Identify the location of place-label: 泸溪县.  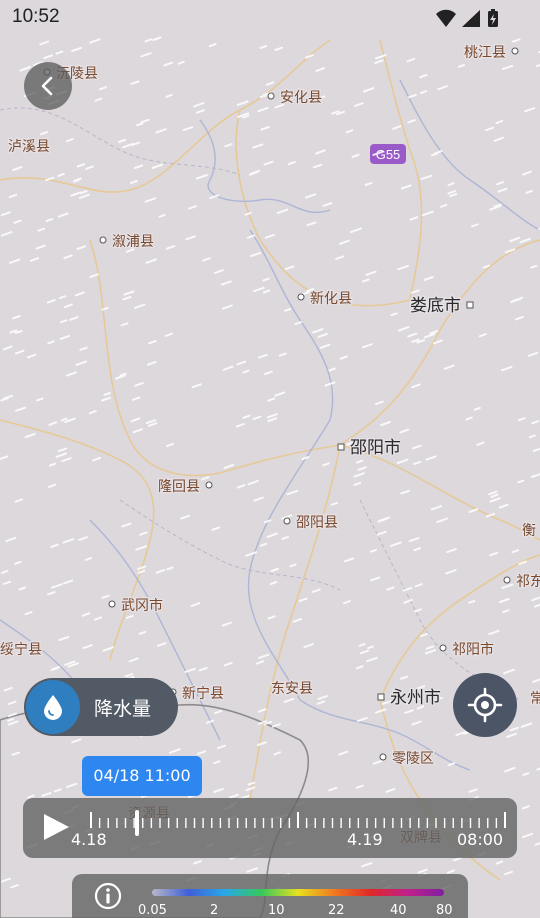
(29, 147).